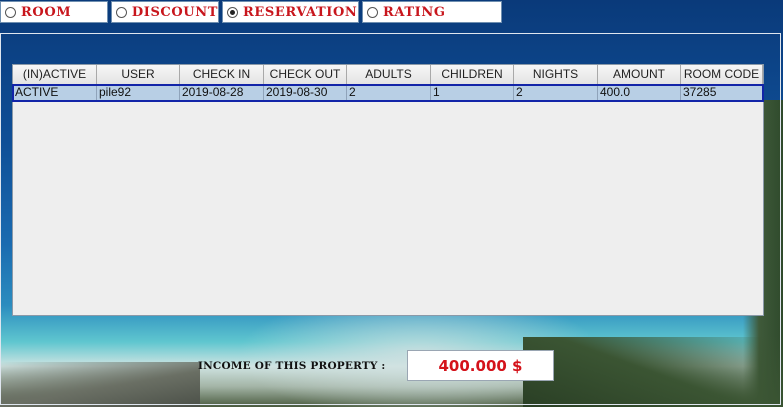 This screenshot has height=407, width=783. I want to click on income-value: 400.000 $, so click(480, 365).